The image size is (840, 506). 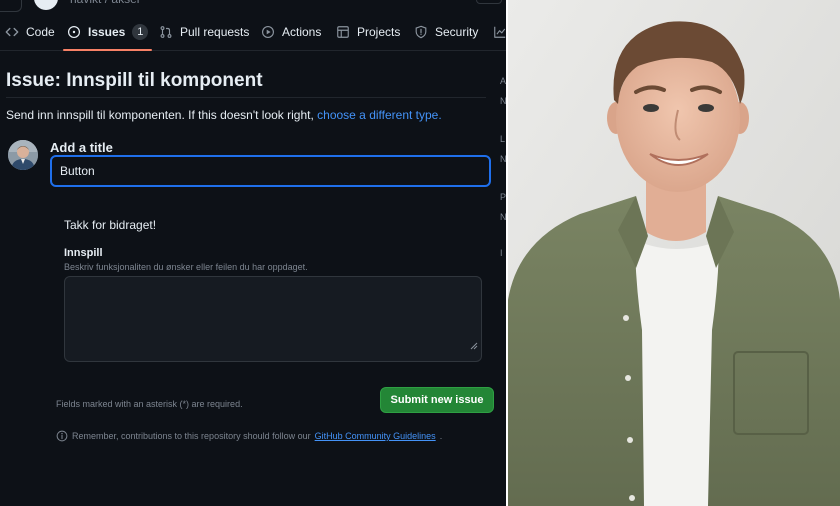 What do you see at coordinates (140, 32) in the screenshot?
I see `issues-counter: 1` at bounding box center [140, 32].